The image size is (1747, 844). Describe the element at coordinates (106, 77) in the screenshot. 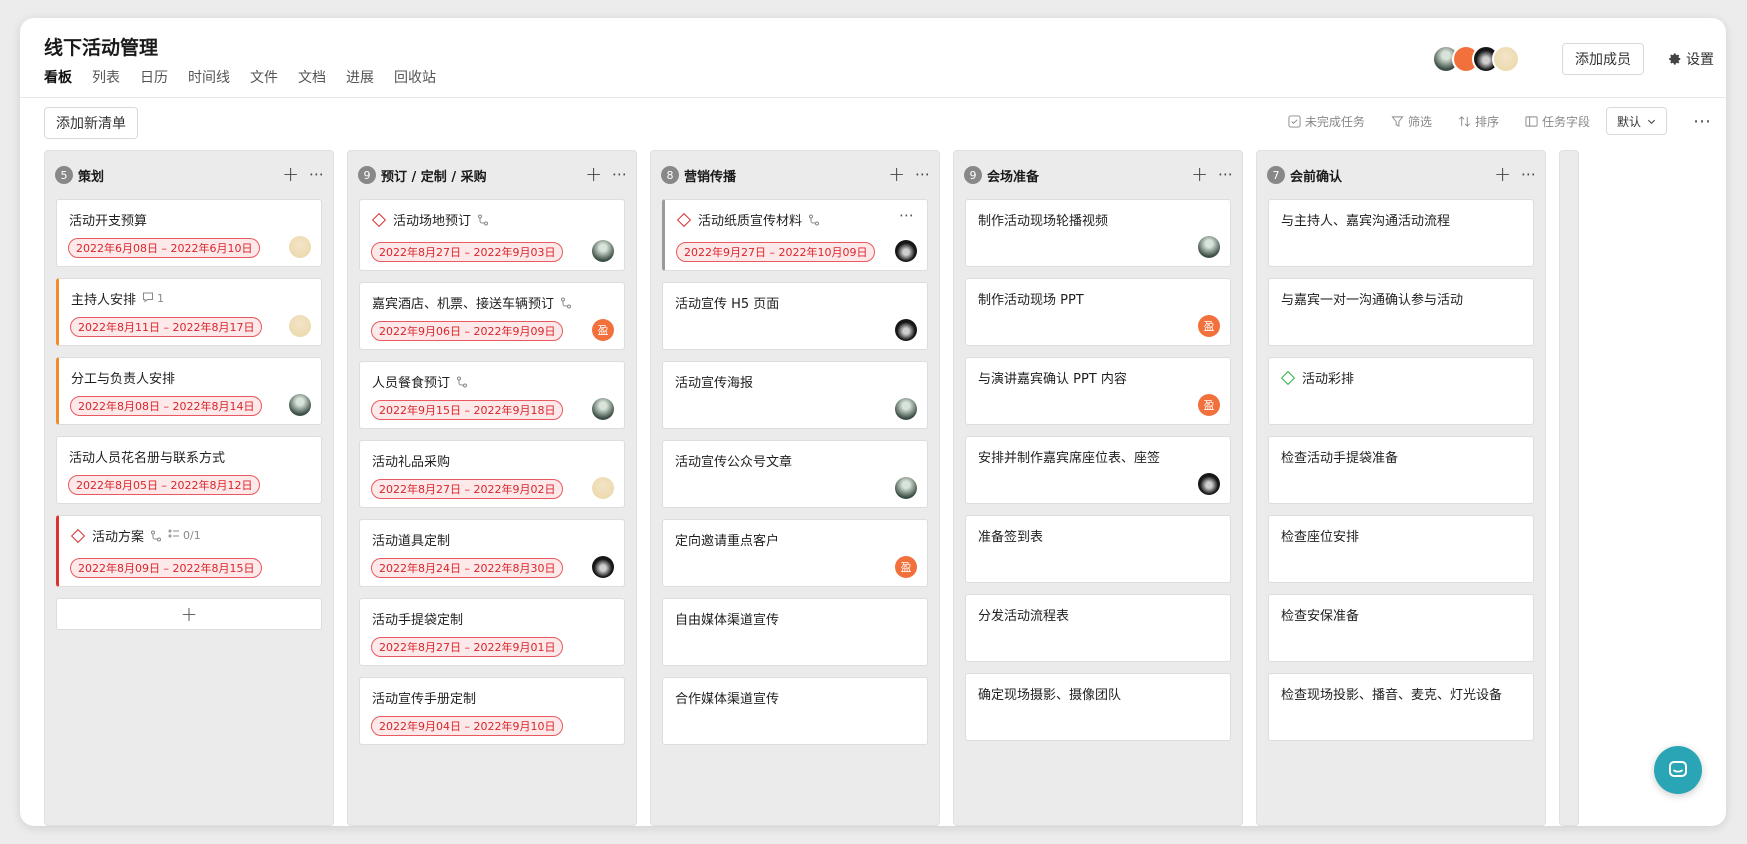

I see `tab-list: 列表` at that location.